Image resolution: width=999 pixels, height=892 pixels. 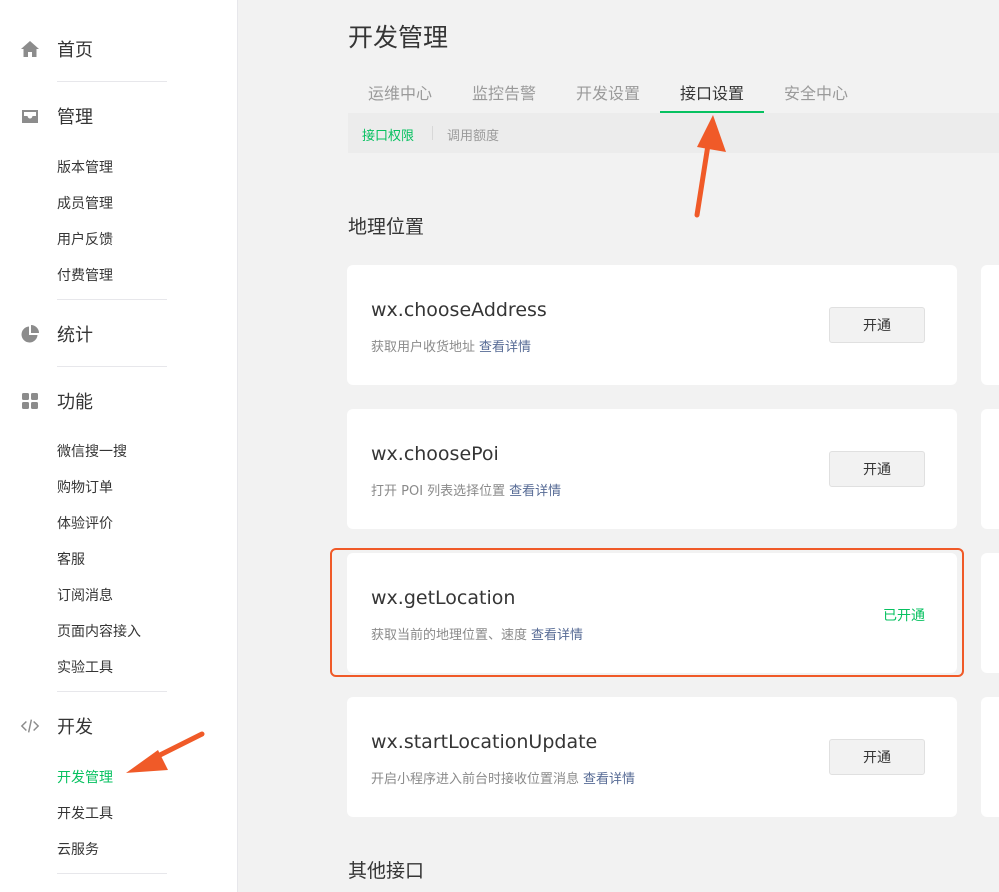 What do you see at coordinates (78, 849) in the screenshot?
I see `nav-item-cloud: 云服务` at bounding box center [78, 849].